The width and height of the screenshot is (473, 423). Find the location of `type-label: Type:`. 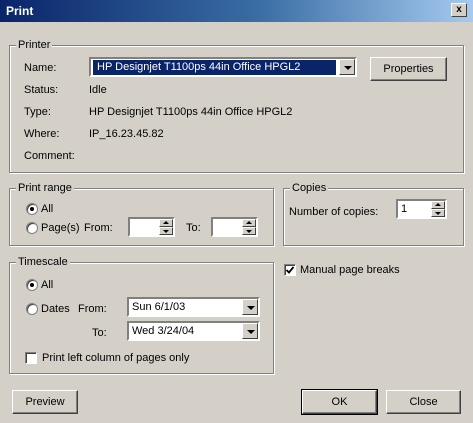

type-label: Type: is located at coordinates (37, 112).